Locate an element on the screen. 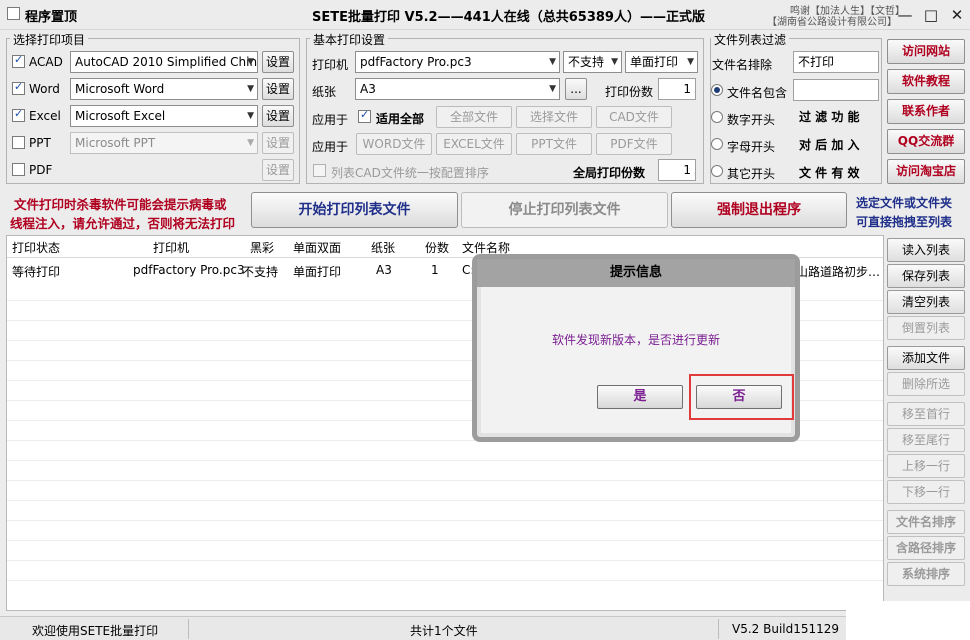  move-to-bottom-button: 移至尾行 is located at coordinates (926, 440).